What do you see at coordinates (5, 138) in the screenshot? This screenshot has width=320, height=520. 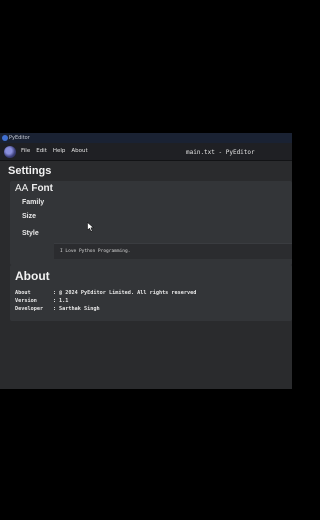 I see `app-small-icon` at bounding box center [5, 138].